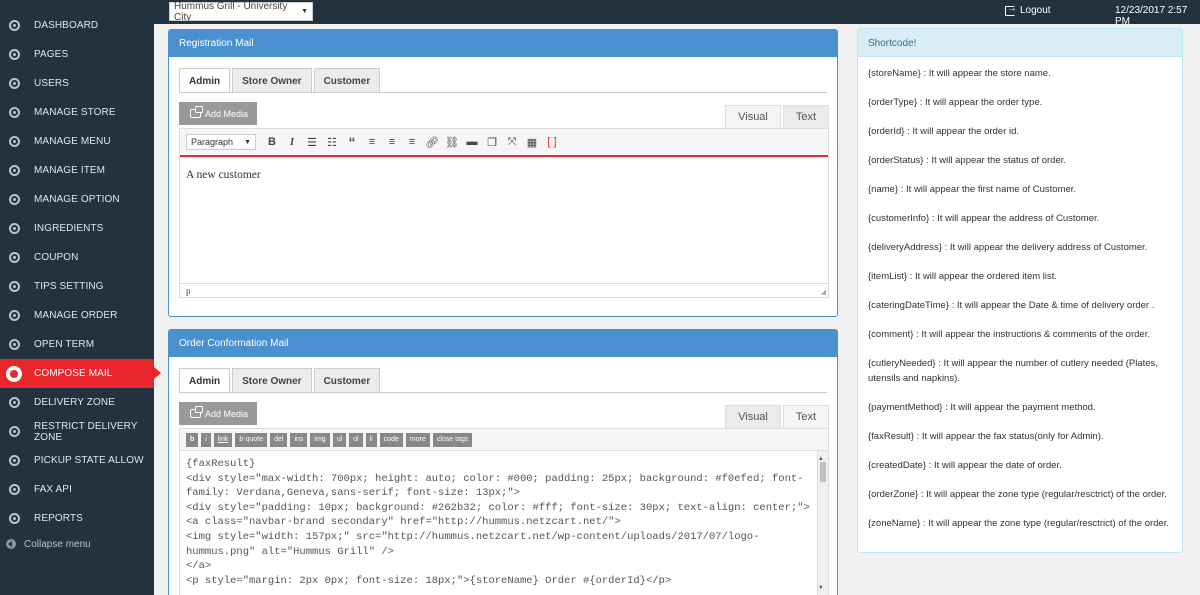 The image size is (1200, 595). What do you see at coordinates (77, 489) in the screenshot?
I see `sidebar-item-fax-api: FAX API` at bounding box center [77, 489].